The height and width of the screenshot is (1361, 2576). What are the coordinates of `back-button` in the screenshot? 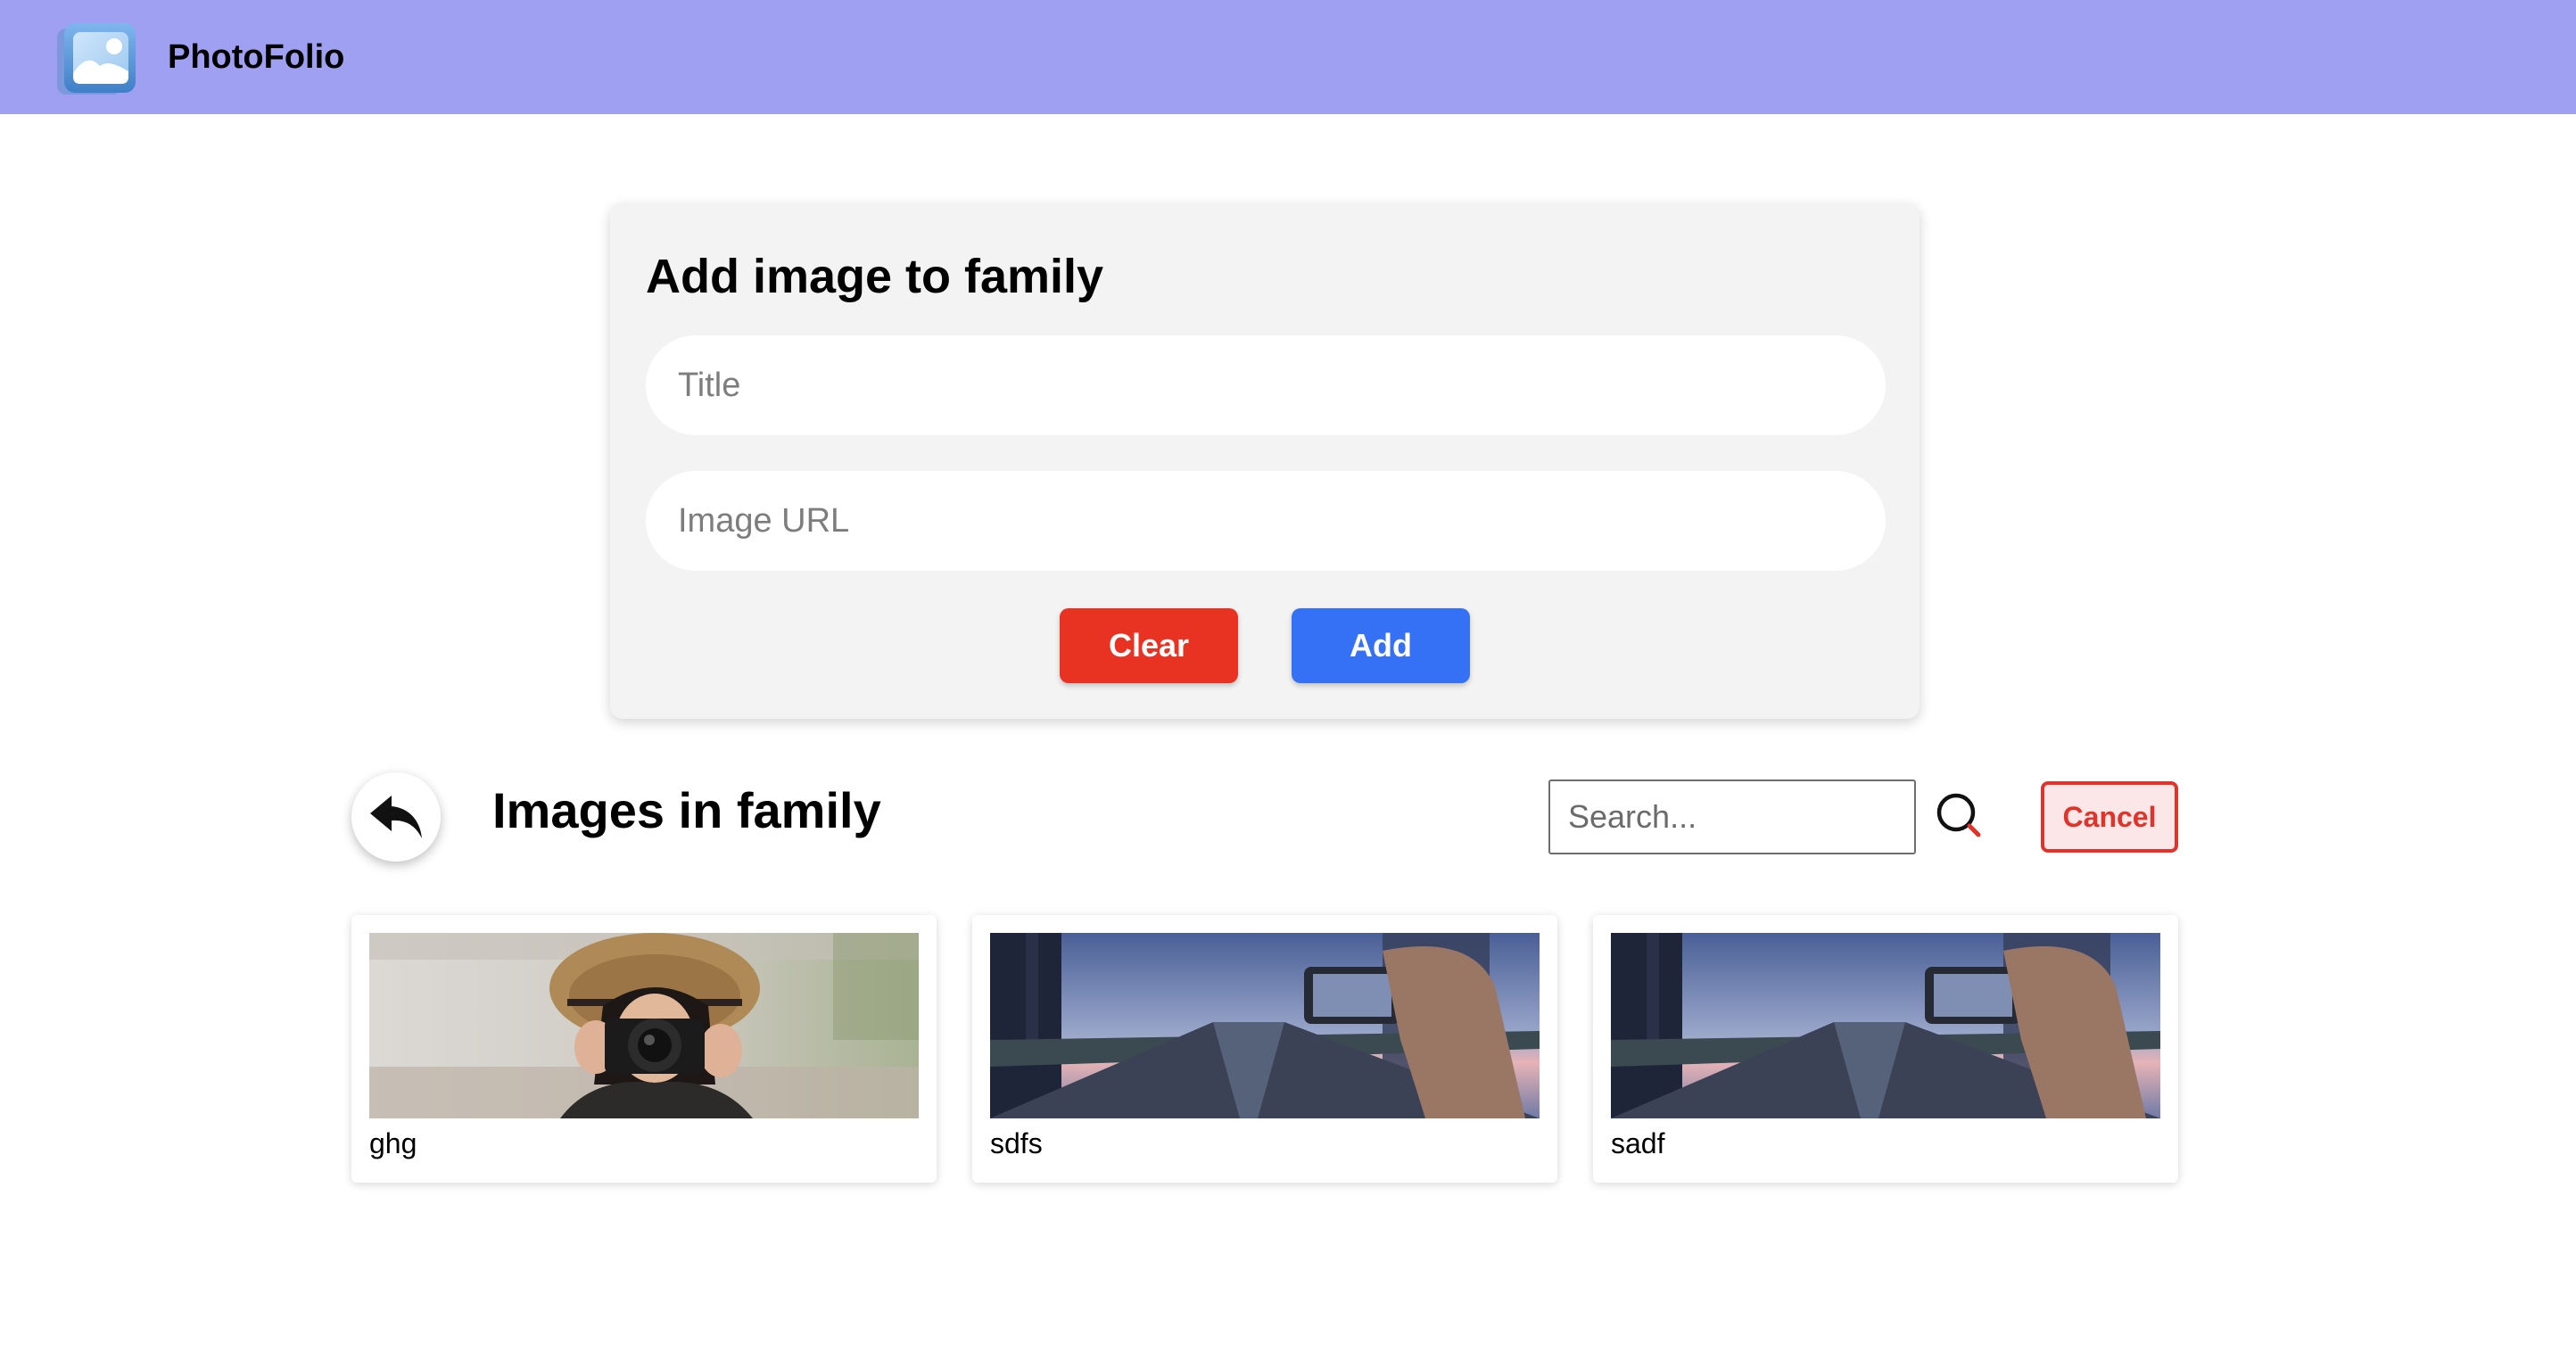 It's located at (396, 817).